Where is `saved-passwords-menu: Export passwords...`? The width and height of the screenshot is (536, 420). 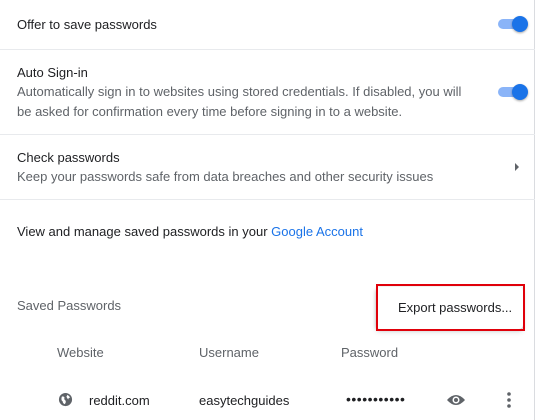 saved-passwords-menu: Export passwords... is located at coordinates (449, 308).